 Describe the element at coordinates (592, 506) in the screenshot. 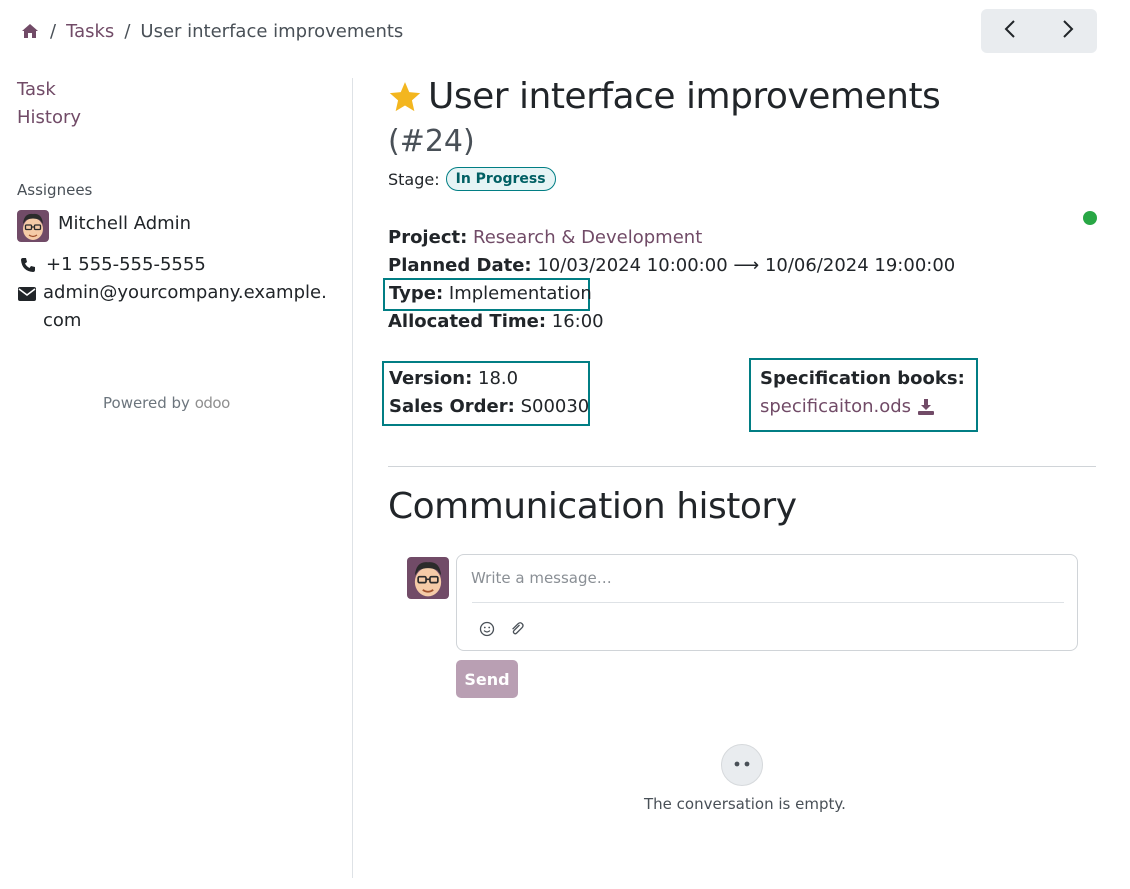

I see `communication-history-title: Communication history` at that location.